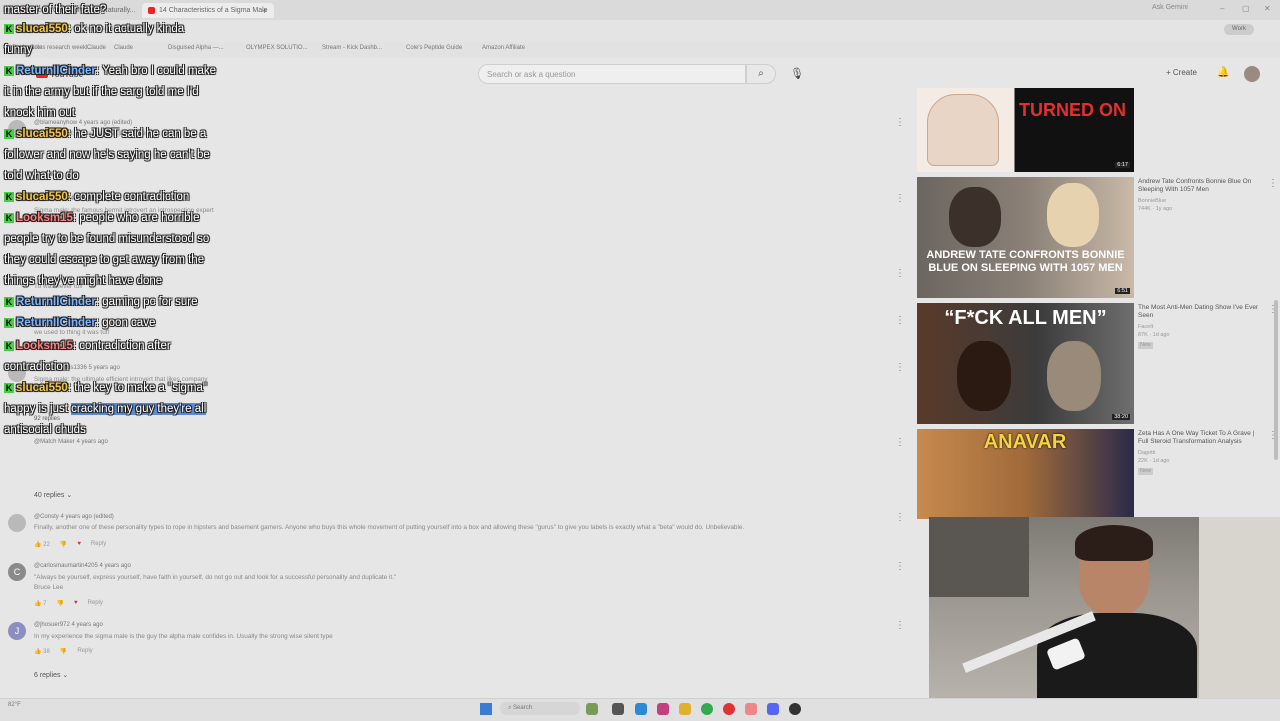 The height and width of the screenshot is (721, 1280). I want to click on taskbar-search: ⌕ Search, so click(540, 708).